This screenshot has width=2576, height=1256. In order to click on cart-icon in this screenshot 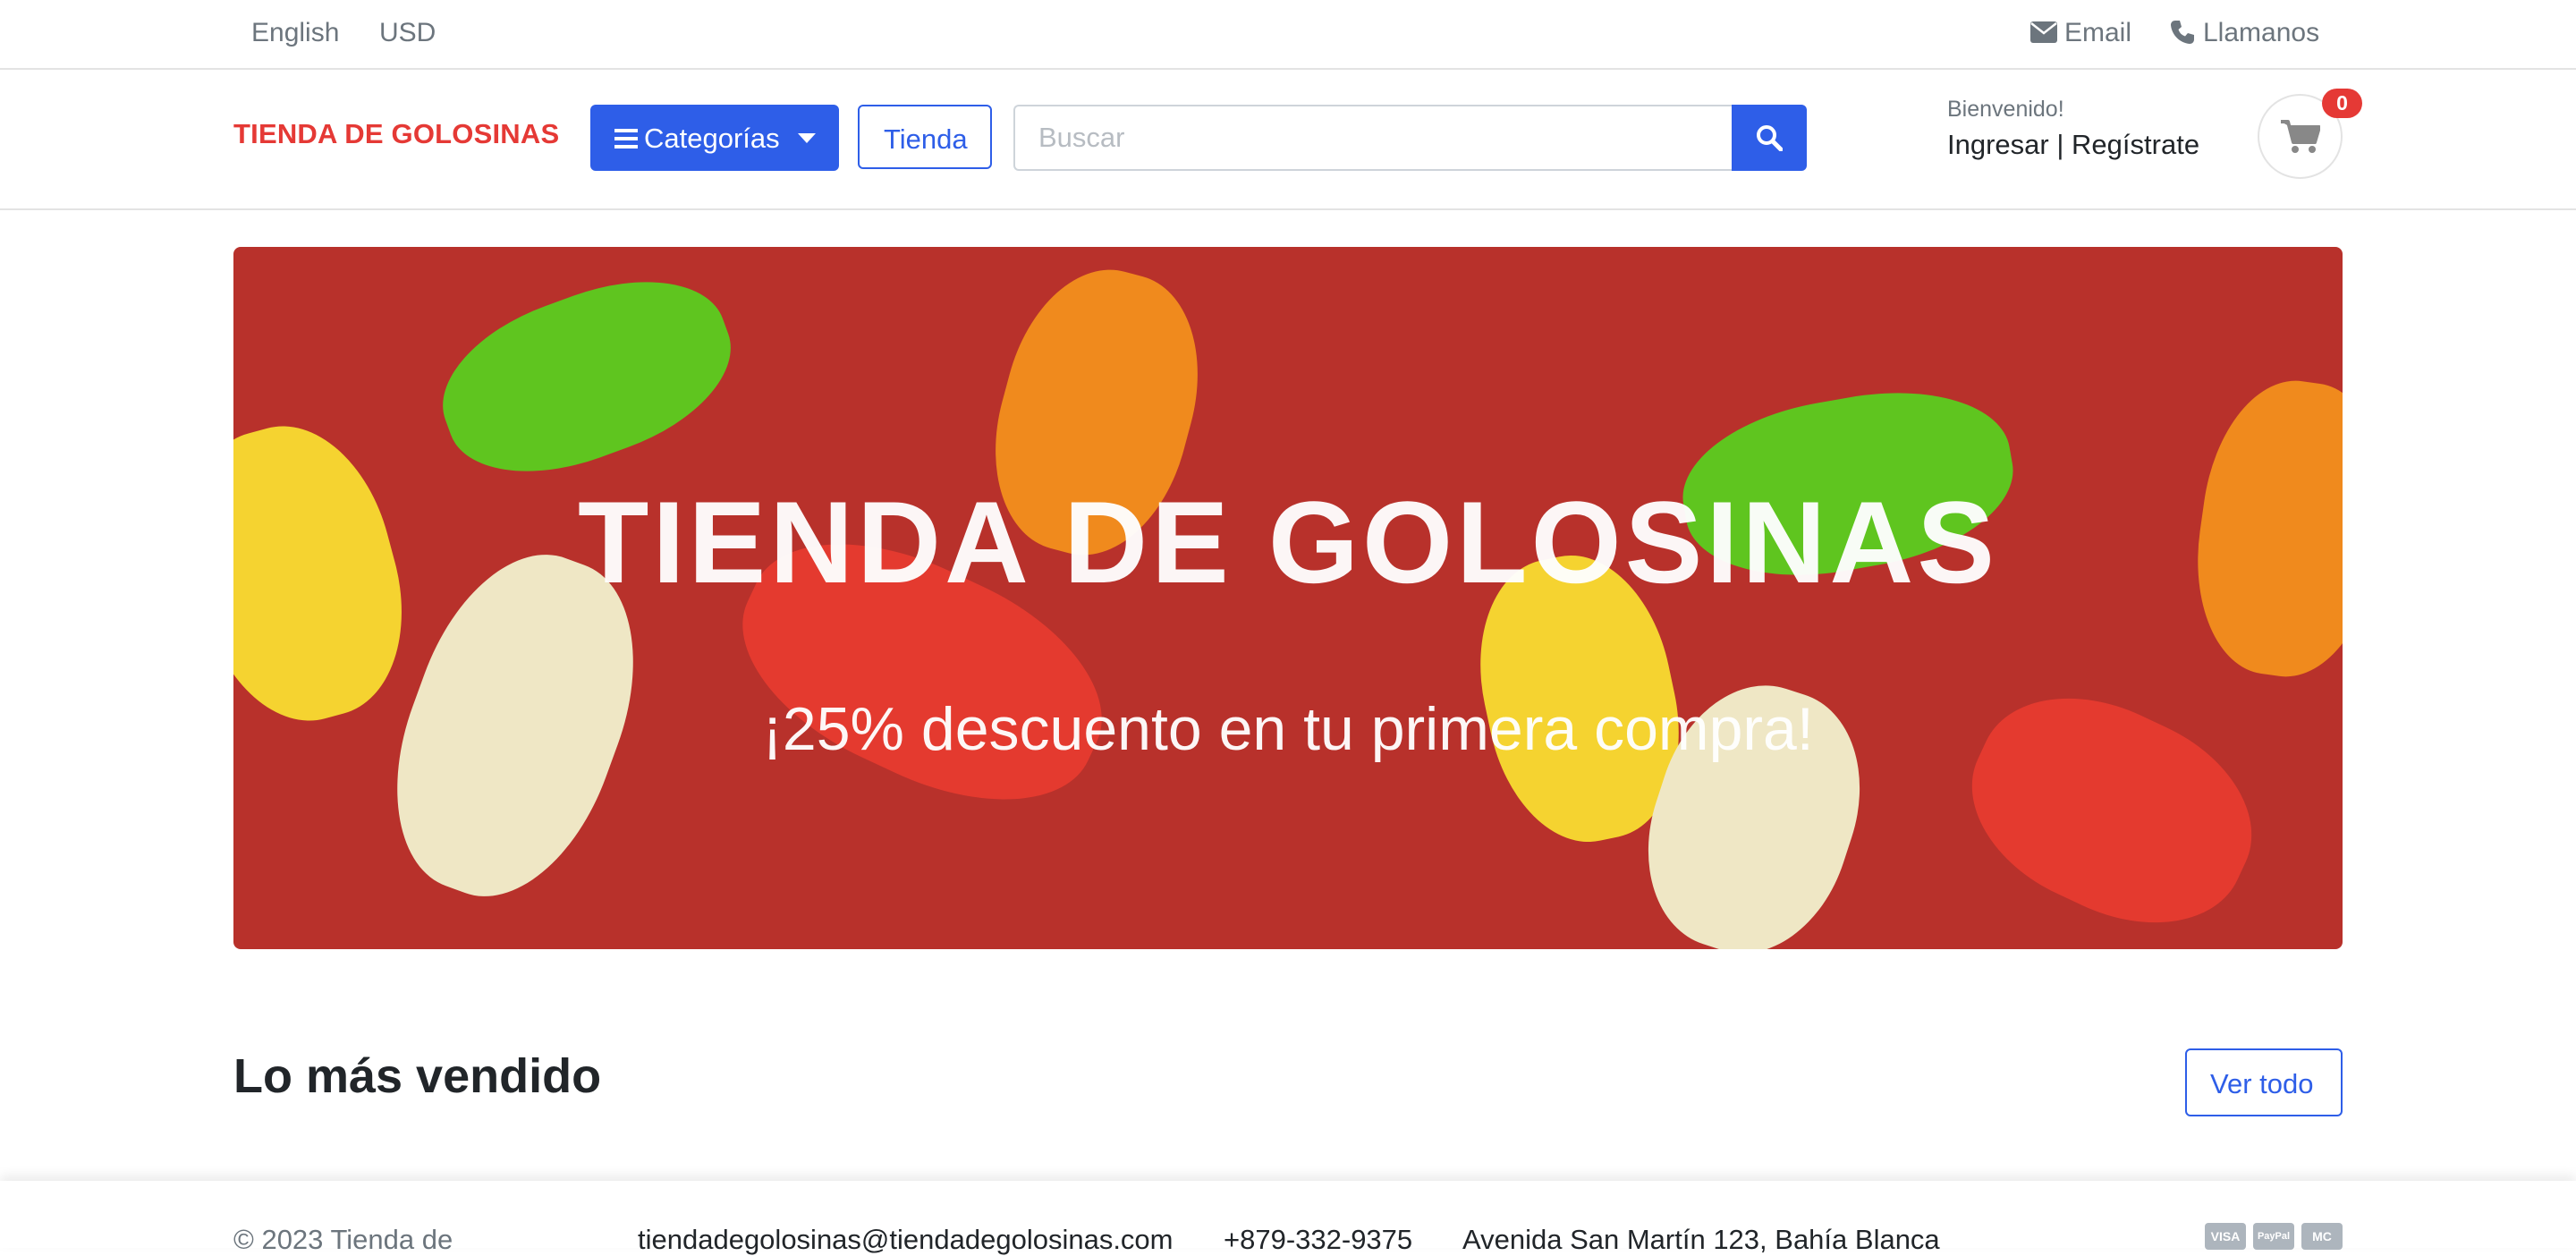, I will do `click(2300, 136)`.